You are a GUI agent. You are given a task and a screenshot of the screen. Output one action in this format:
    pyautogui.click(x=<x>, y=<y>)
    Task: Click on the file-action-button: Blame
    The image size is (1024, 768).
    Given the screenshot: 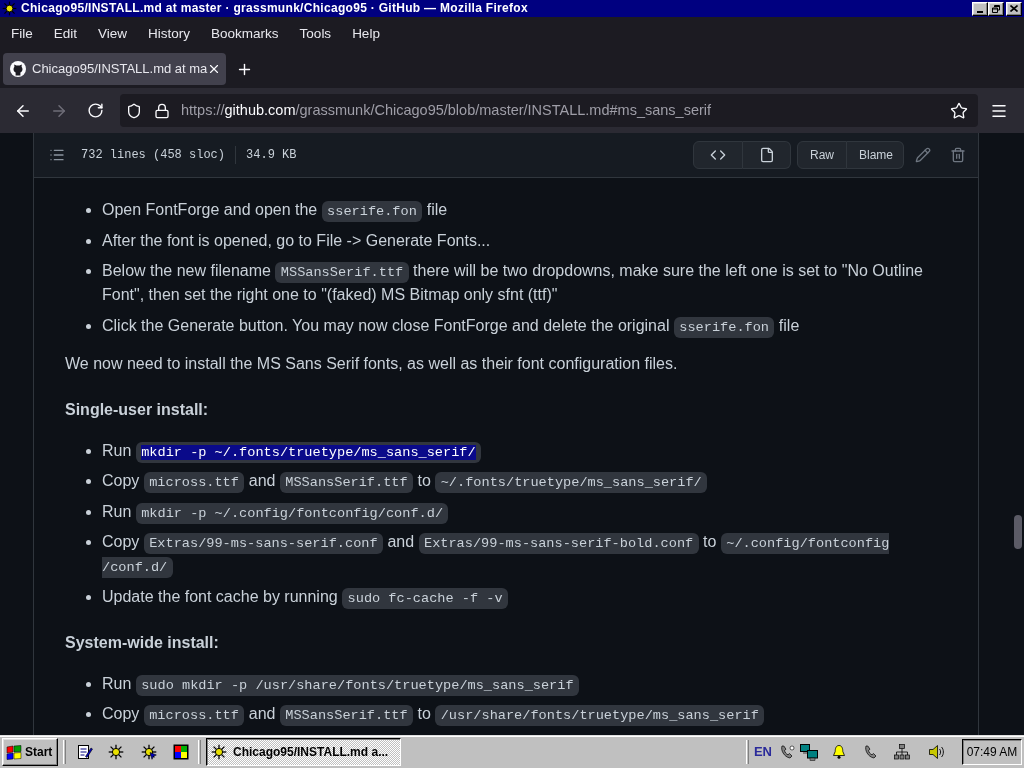 What is the action you would take?
    pyautogui.click(x=875, y=155)
    